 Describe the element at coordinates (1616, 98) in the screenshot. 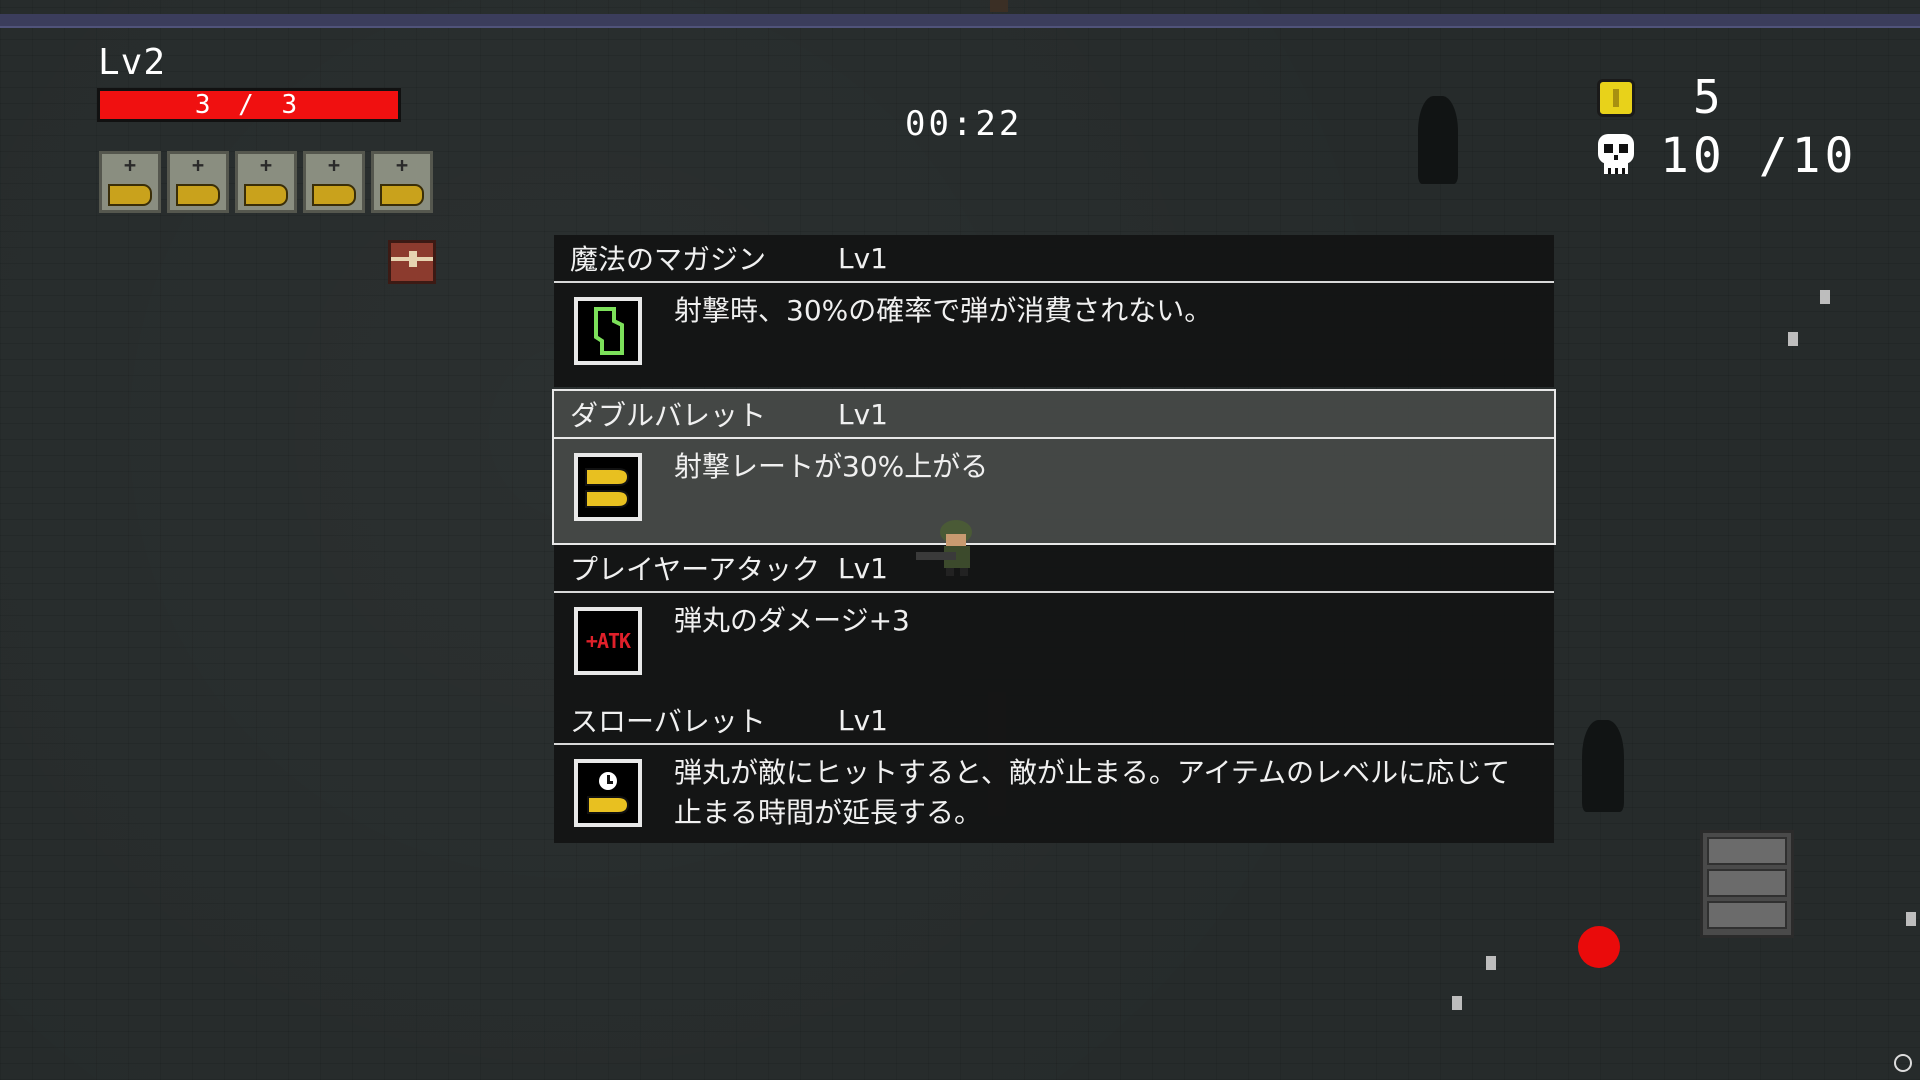

I see `coin-icon` at that location.